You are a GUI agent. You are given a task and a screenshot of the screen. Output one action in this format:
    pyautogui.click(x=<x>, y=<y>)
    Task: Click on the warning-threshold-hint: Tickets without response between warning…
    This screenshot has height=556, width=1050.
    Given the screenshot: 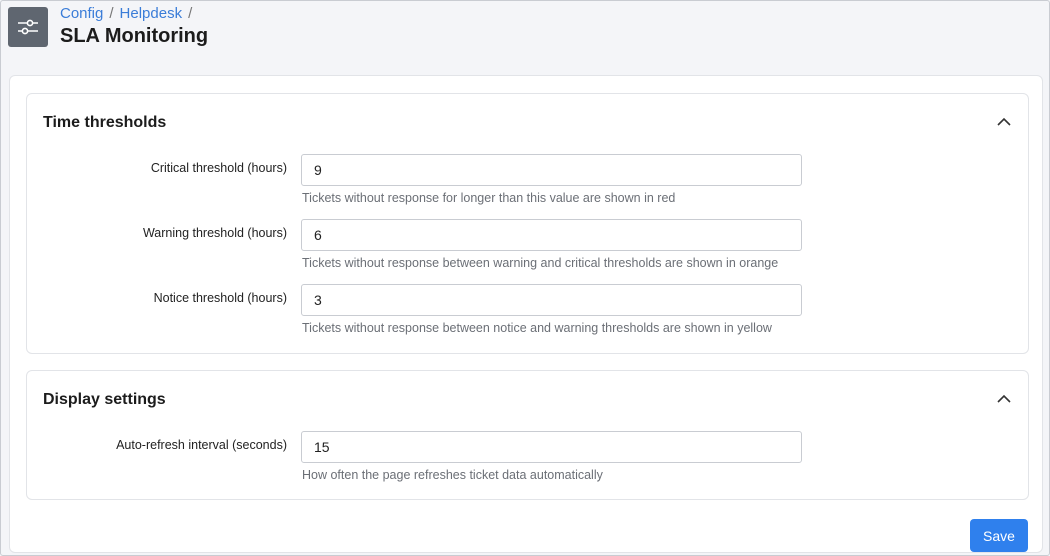 What is the action you would take?
    pyautogui.click(x=540, y=263)
    